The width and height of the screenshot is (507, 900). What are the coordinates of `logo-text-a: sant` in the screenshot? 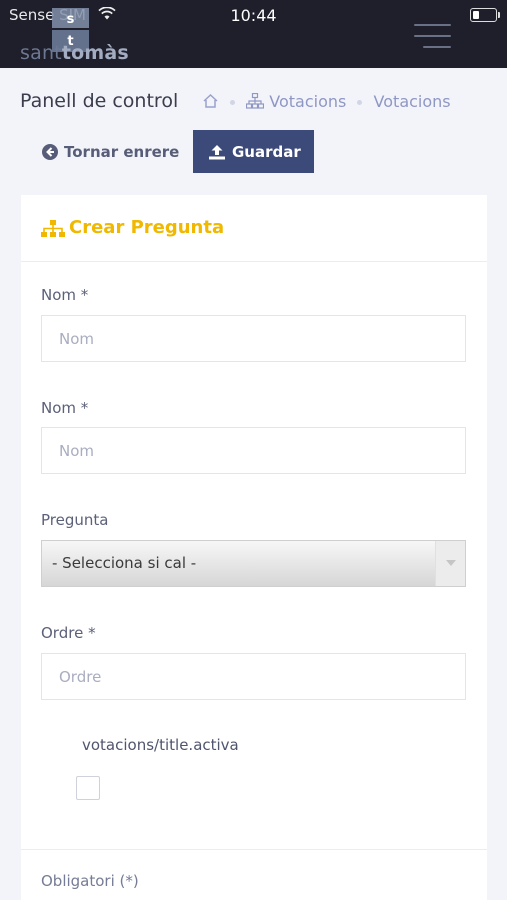 It's located at (41, 53).